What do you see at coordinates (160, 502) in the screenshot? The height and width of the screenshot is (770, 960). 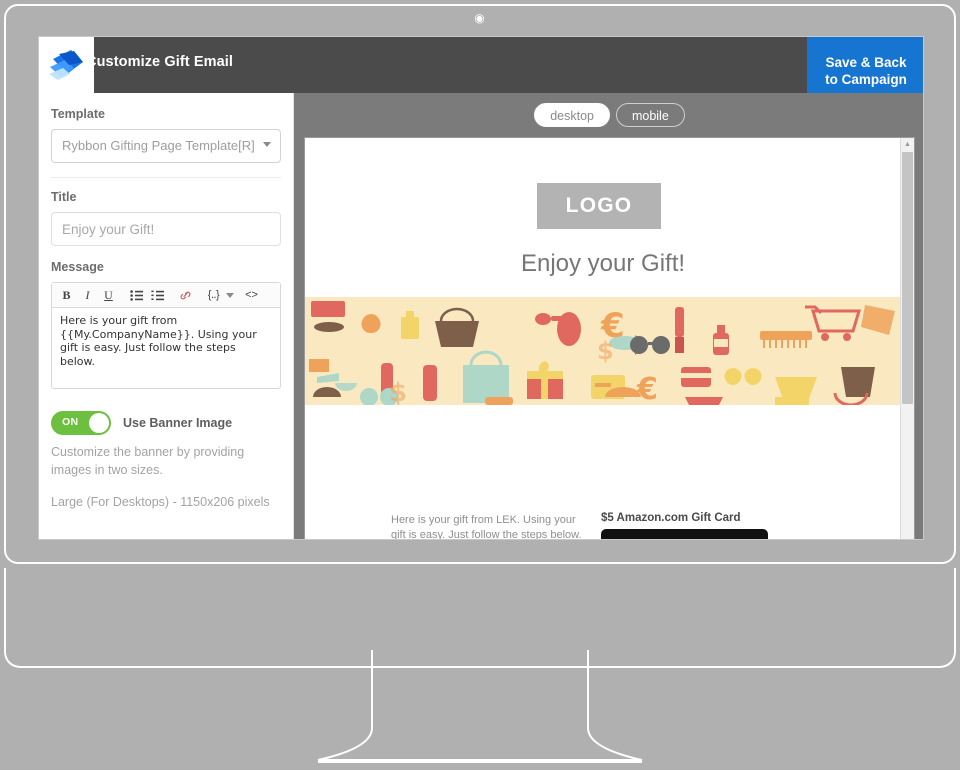 I see `banner-size-note: Large (For Desktops) - 1150x206 pixels` at bounding box center [160, 502].